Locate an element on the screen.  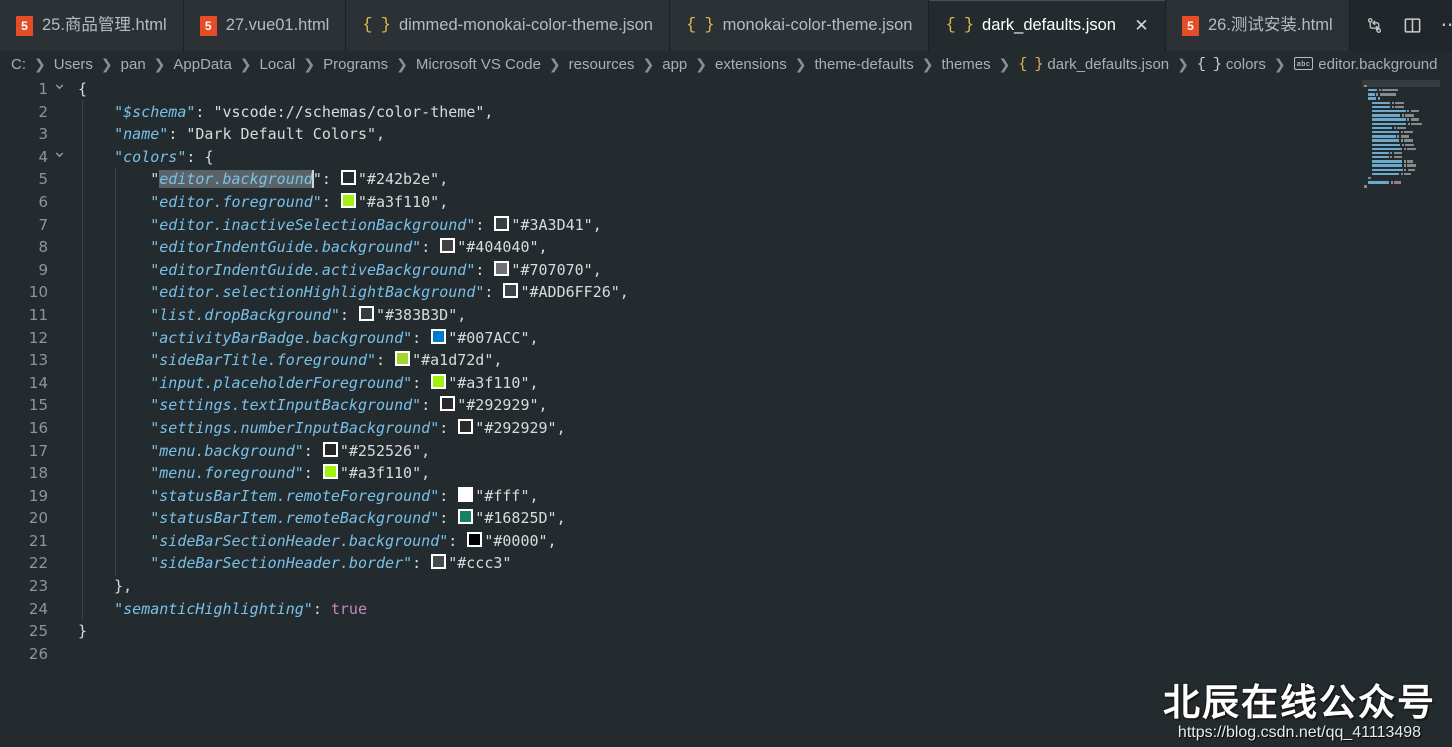
code-line: 17 "menu.background": "#252526", is located at coordinates (726, 451).